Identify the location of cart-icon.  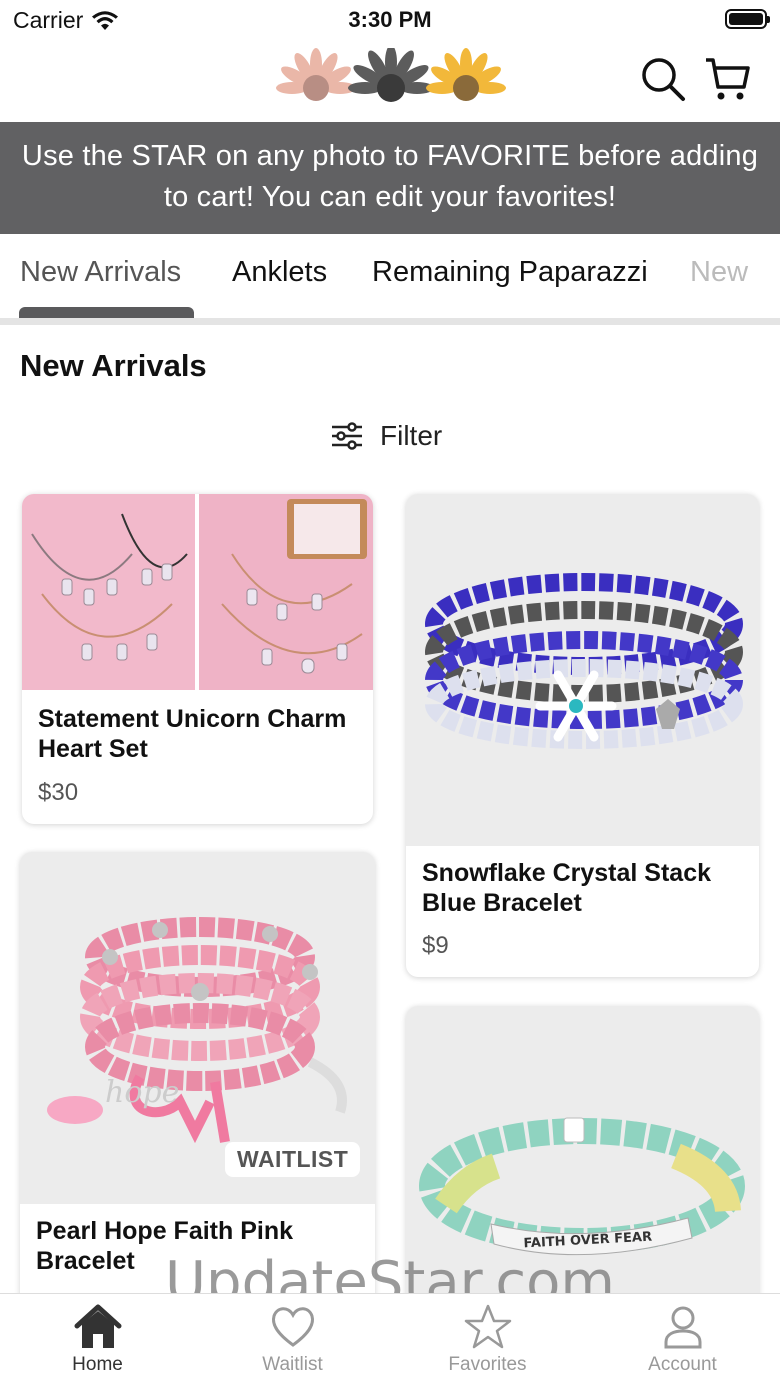
(727, 79).